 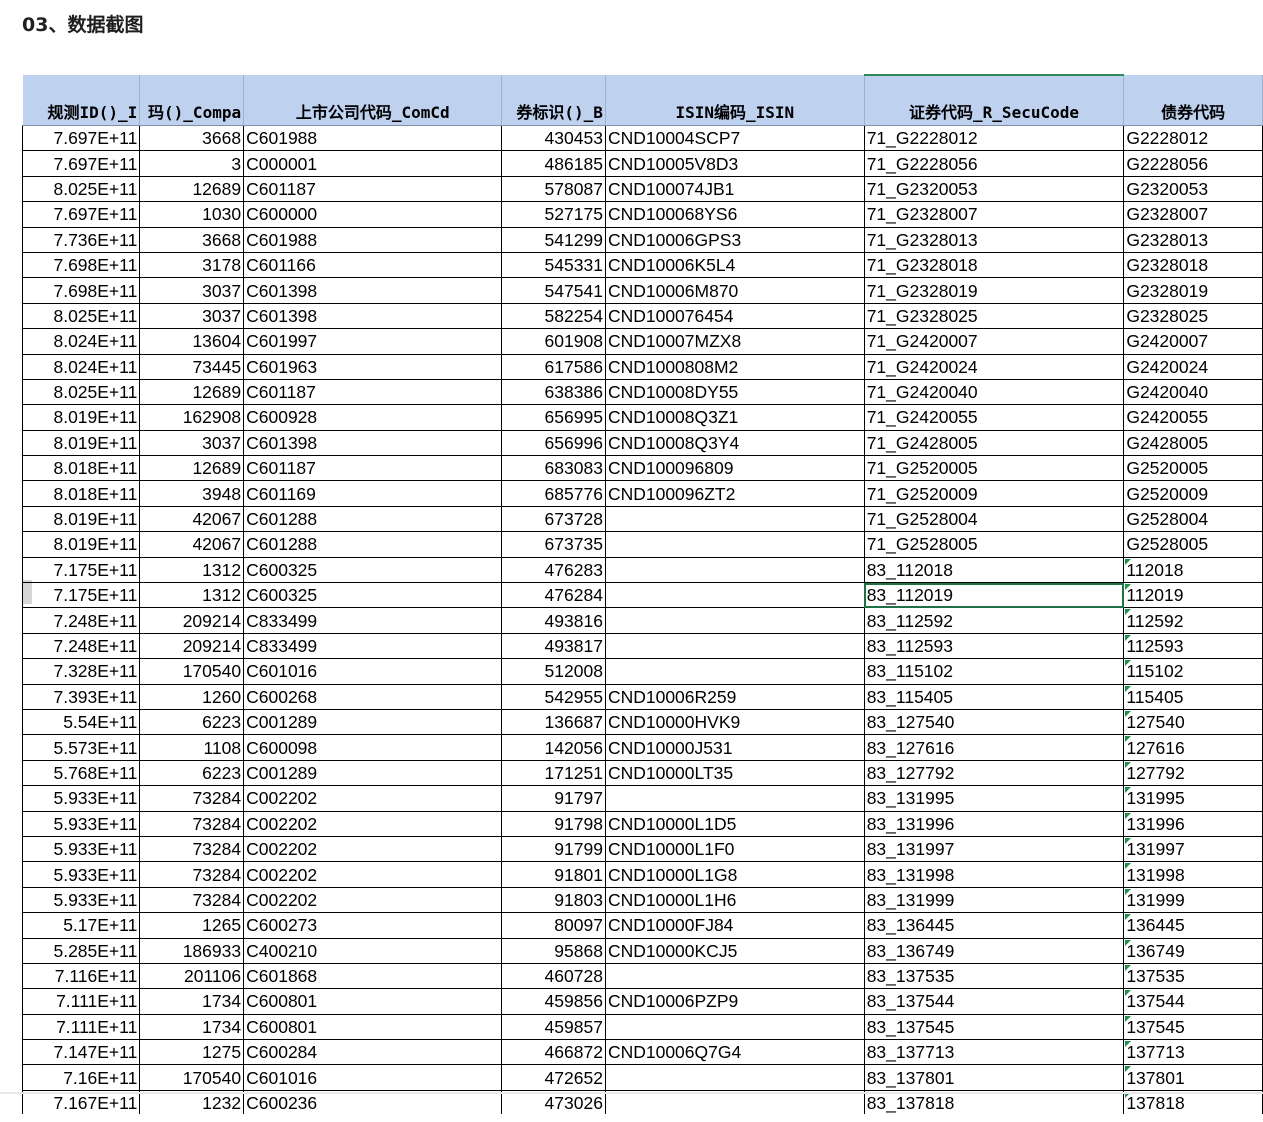 I want to click on table-cell: 8.018E+11, so click(x=81, y=493).